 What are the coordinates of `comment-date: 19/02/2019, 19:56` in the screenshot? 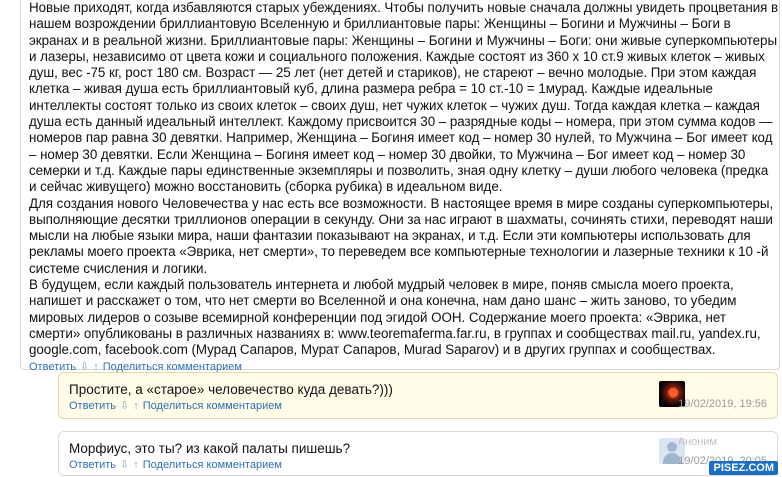 It's located at (722, 404).